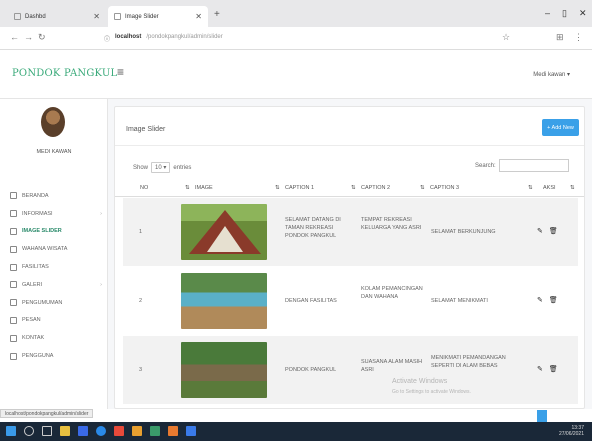  Describe the element at coordinates (11, 431) in the screenshot. I see `windows-start-icon` at that location.